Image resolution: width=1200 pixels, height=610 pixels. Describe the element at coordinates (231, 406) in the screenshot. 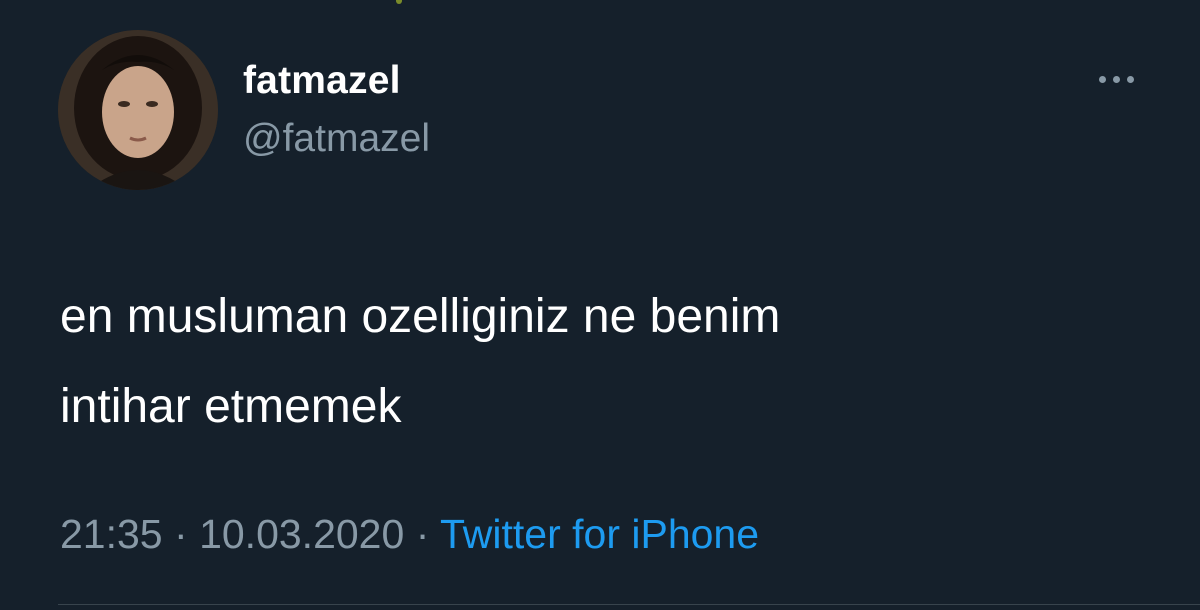

I see `tweet-text-line: intihar etmemek` at that location.